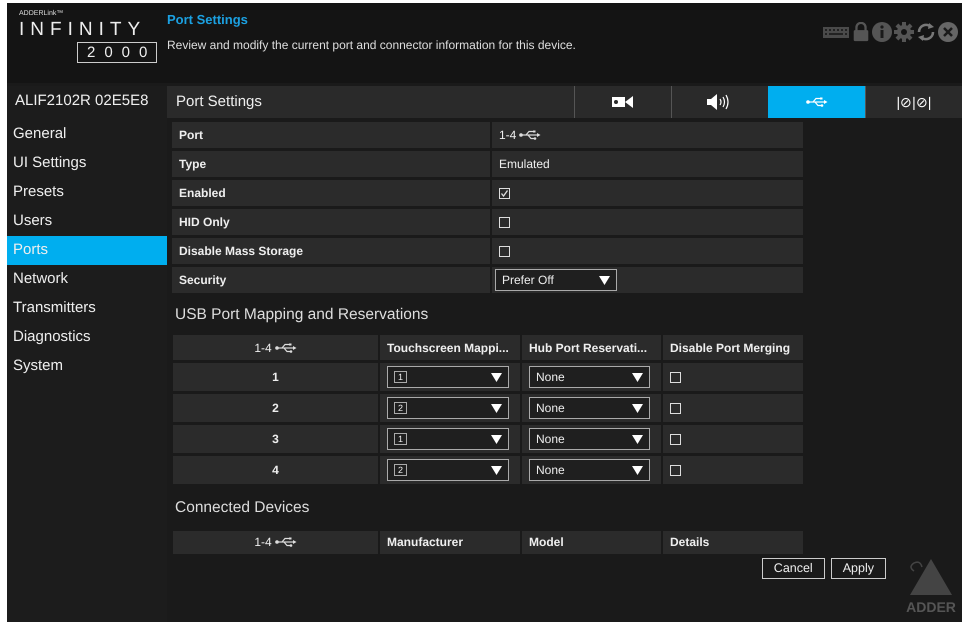  I want to click on page-description: Review and modify the current port and connector information for this device., so click(371, 45).